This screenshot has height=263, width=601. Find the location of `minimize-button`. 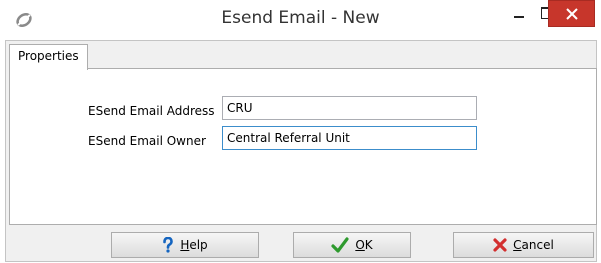

minimize-button is located at coordinates (520, 13).